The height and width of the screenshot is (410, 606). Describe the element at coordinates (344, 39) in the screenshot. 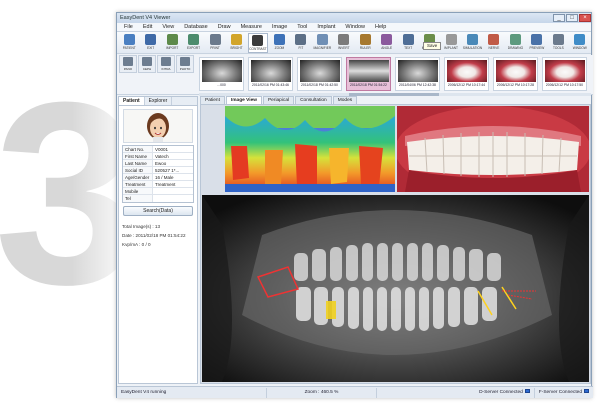

I see `invert-icon` at that location.